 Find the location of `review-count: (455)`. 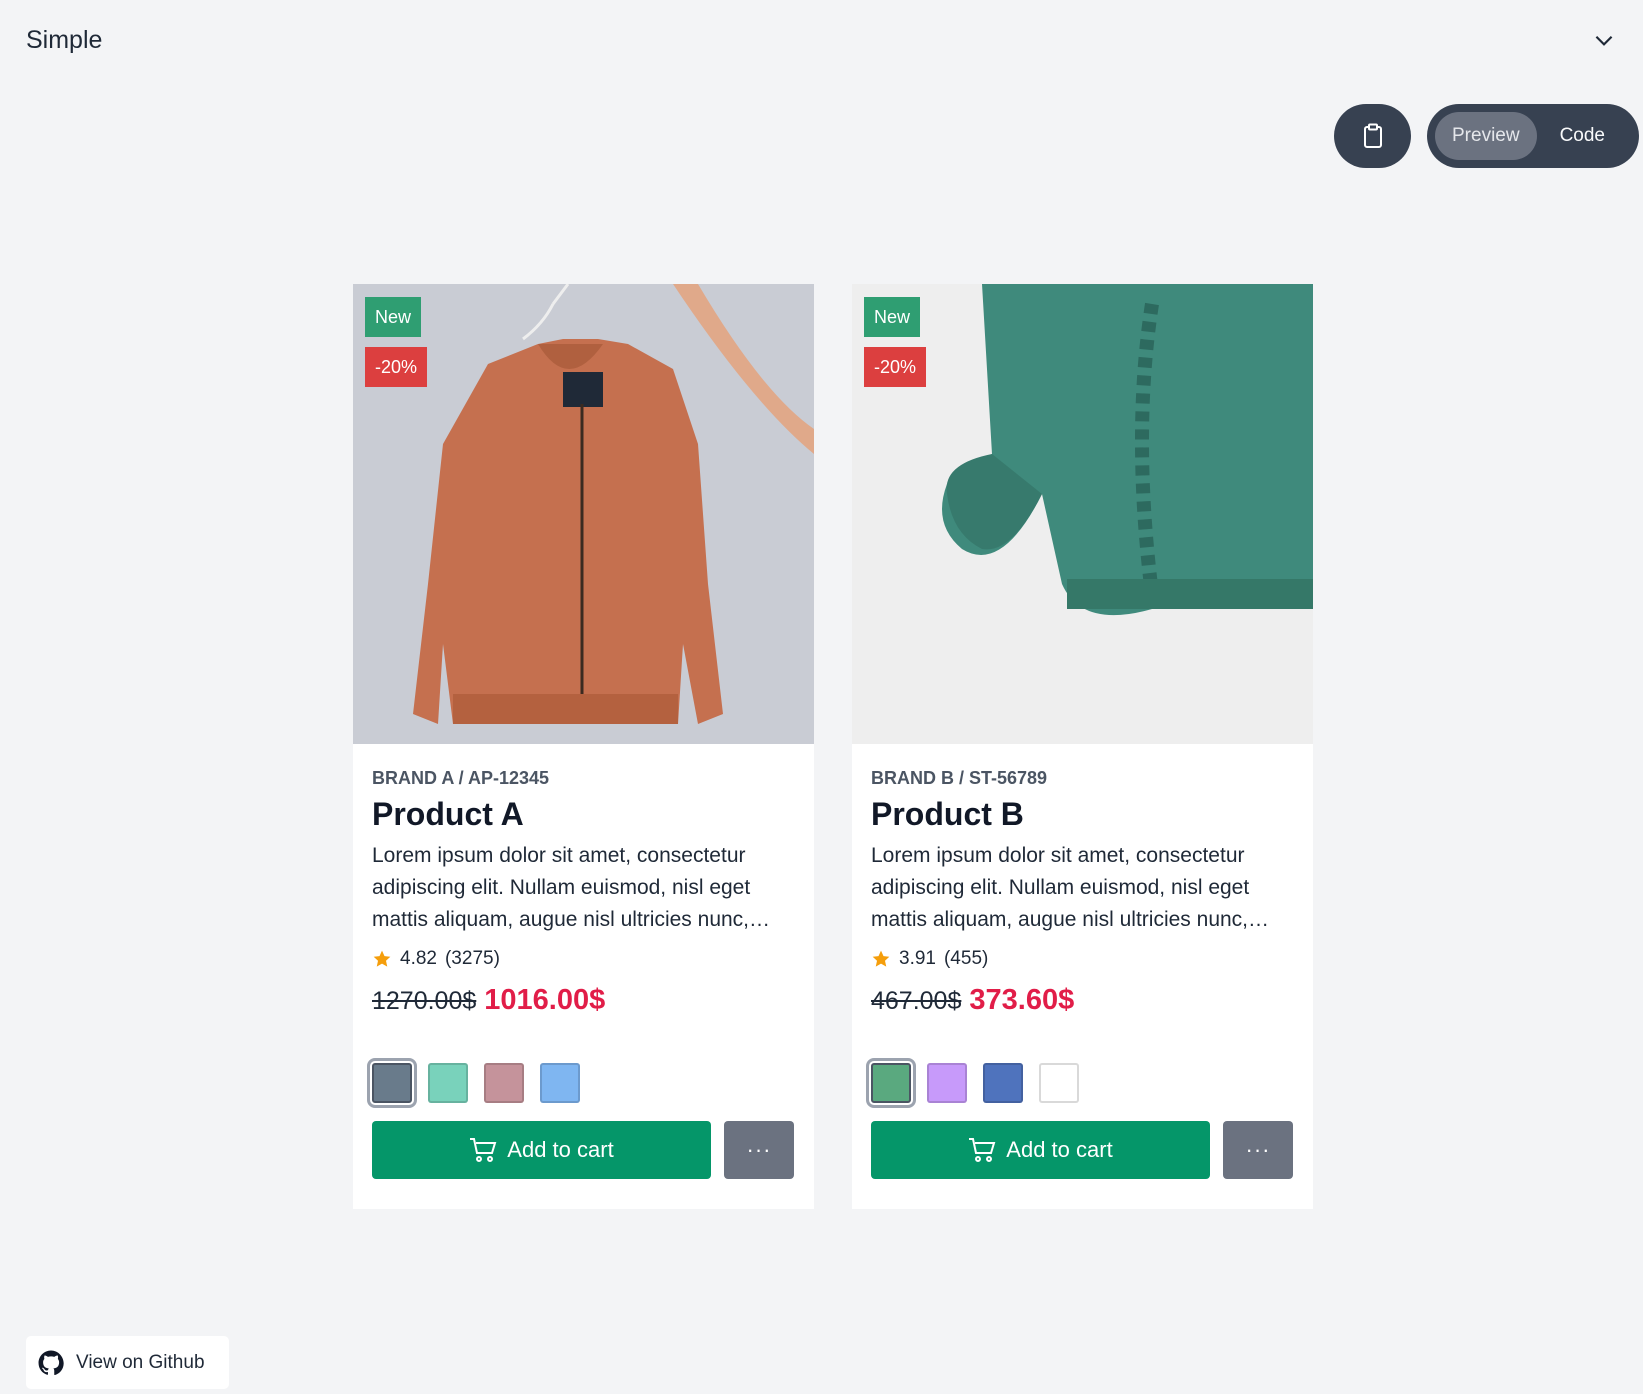

review-count: (455) is located at coordinates (966, 958).